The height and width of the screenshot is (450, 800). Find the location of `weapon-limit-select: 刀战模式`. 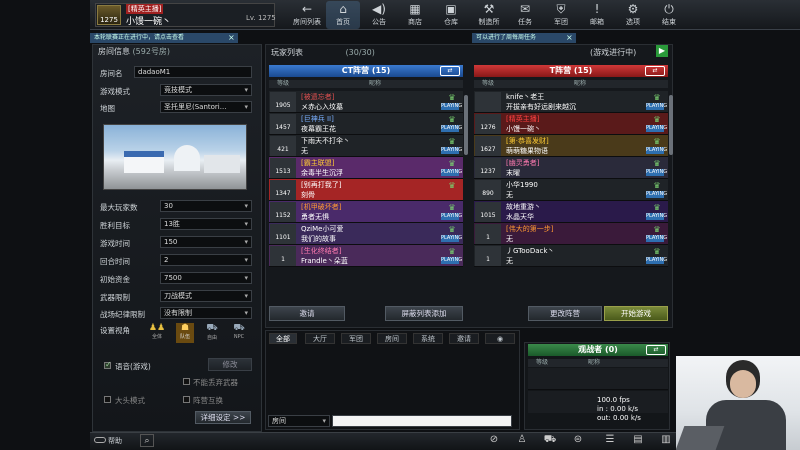

weapon-limit-select: 刀战模式 is located at coordinates (206, 296).